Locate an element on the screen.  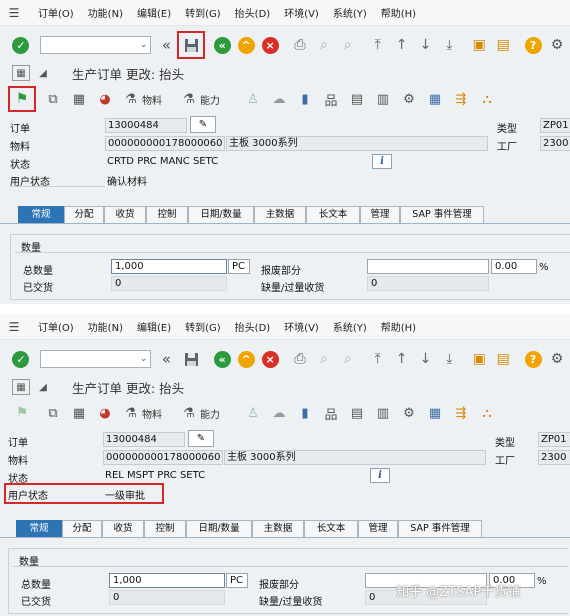
screen-icon: ▦ is located at coordinates (21, 387).